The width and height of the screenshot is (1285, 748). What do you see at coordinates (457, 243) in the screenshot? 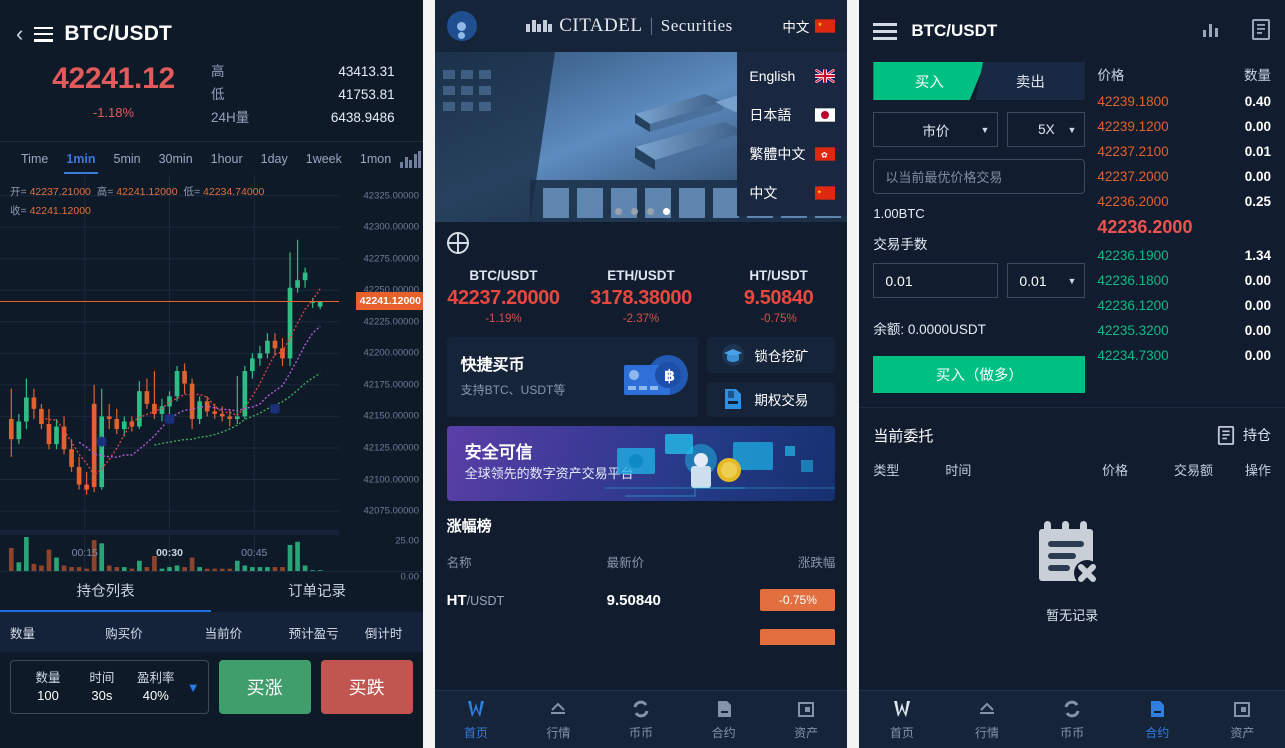
I see `globe-icon` at bounding box center [457, 243].